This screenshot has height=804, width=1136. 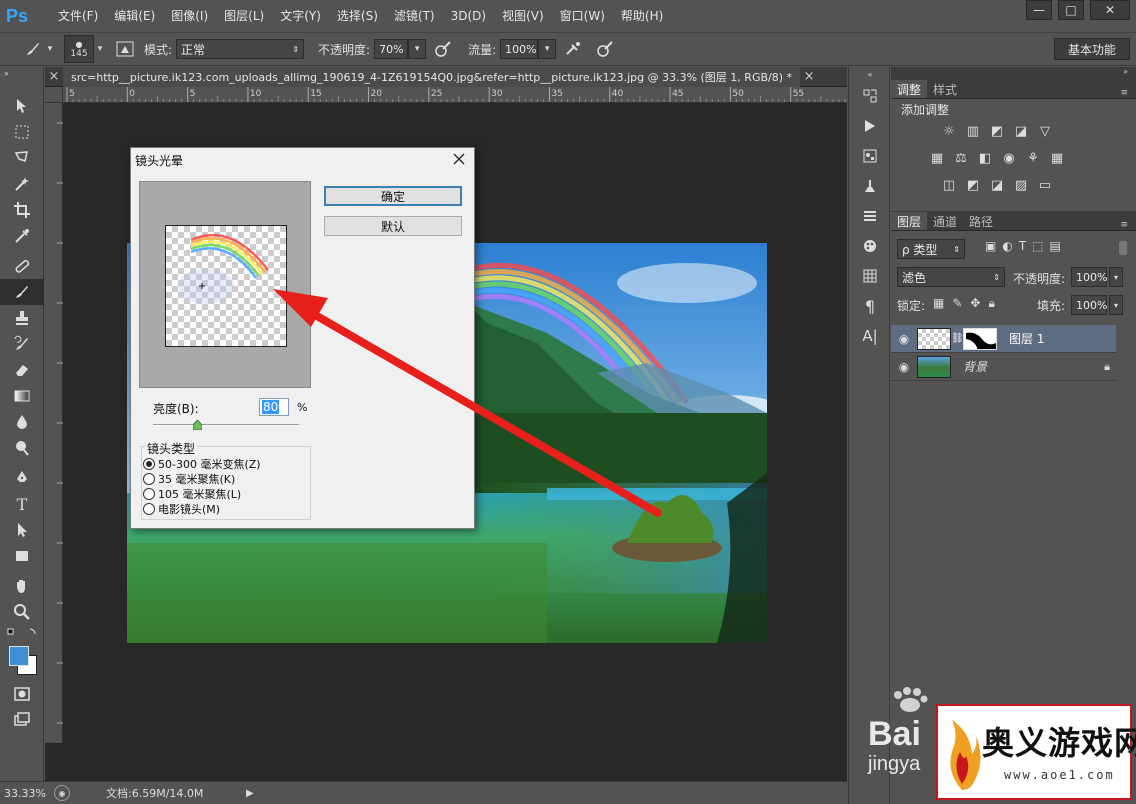 What do you see at coordinates (1037, 246) in the screenshot?
I see `shape-layer-filter-icon: ⬚` at bounding box center [1037, 246].